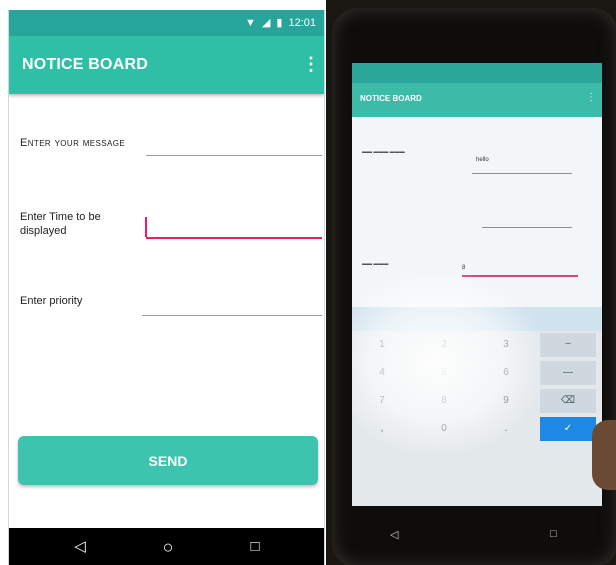 This screenshot has width=616, height=565. I want to click on phone-app-title: NOTICE BOARD, so click(391, 98).